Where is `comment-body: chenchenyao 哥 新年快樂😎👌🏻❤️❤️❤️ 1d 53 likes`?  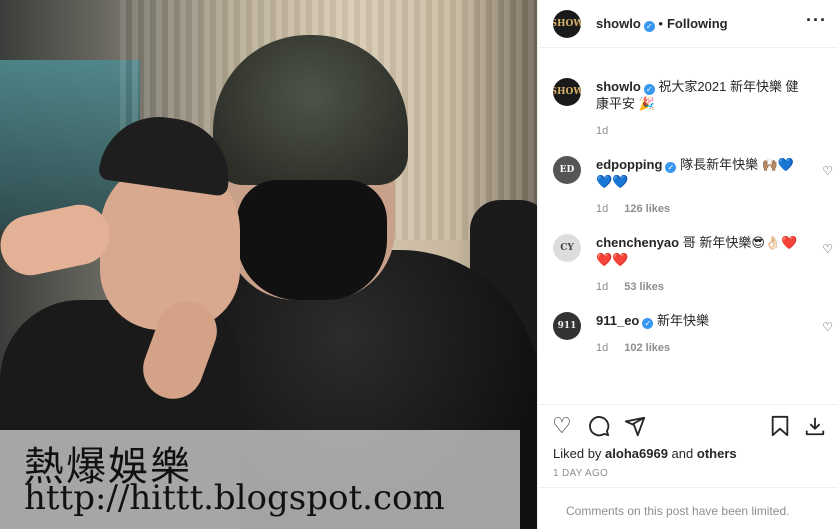
comment-body: chenchenyao 哥 新年快樂😎👌🏻❤️❤️❤️ 1d 53 likes is located at coordinates (701, 265).